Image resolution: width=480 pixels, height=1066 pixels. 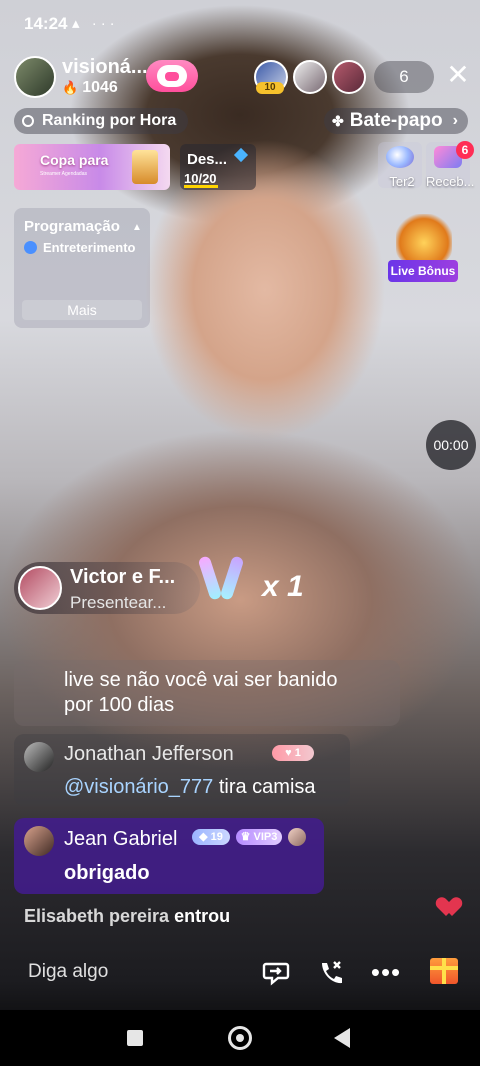 I want to click on challenge-progress-bar, so click(x=201, y=186).